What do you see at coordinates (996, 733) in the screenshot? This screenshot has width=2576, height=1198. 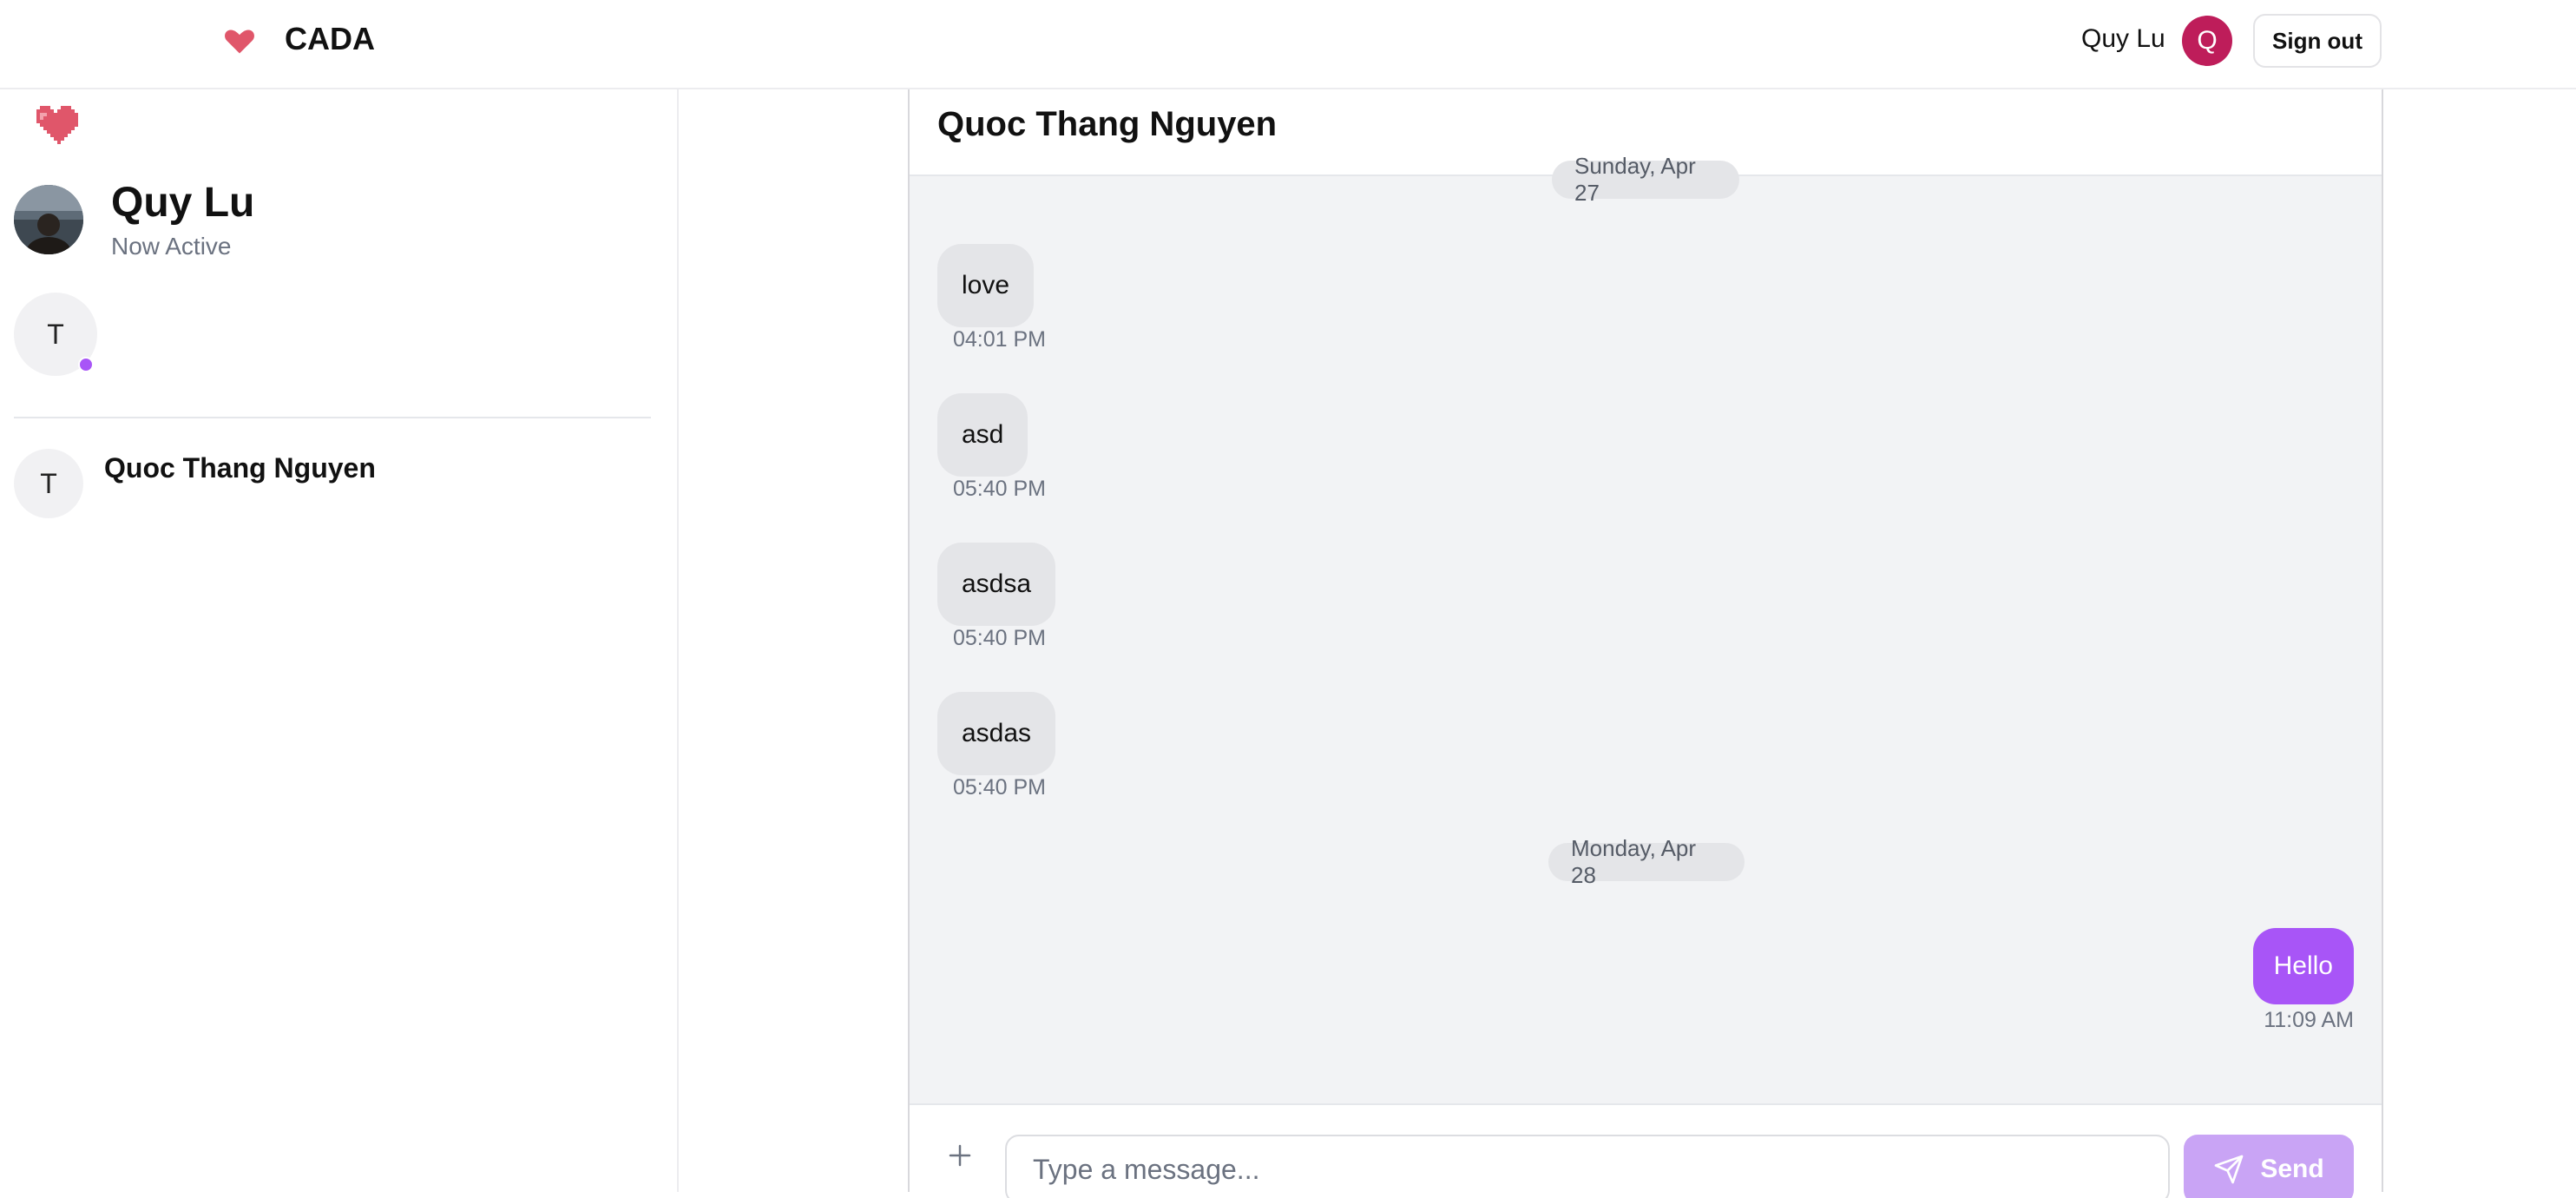 I see `message-bubble-incoming: asdas` at bounding box center [996, 733].